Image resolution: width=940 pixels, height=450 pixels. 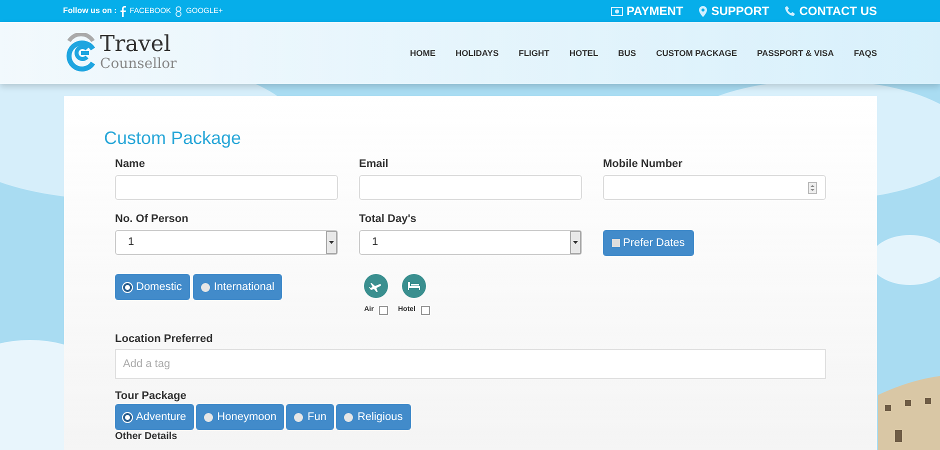 What do you see at coordinates (734, 11) in the screenshot?
I see `top-link: SUPPORT` at bounding box center [734, 11].